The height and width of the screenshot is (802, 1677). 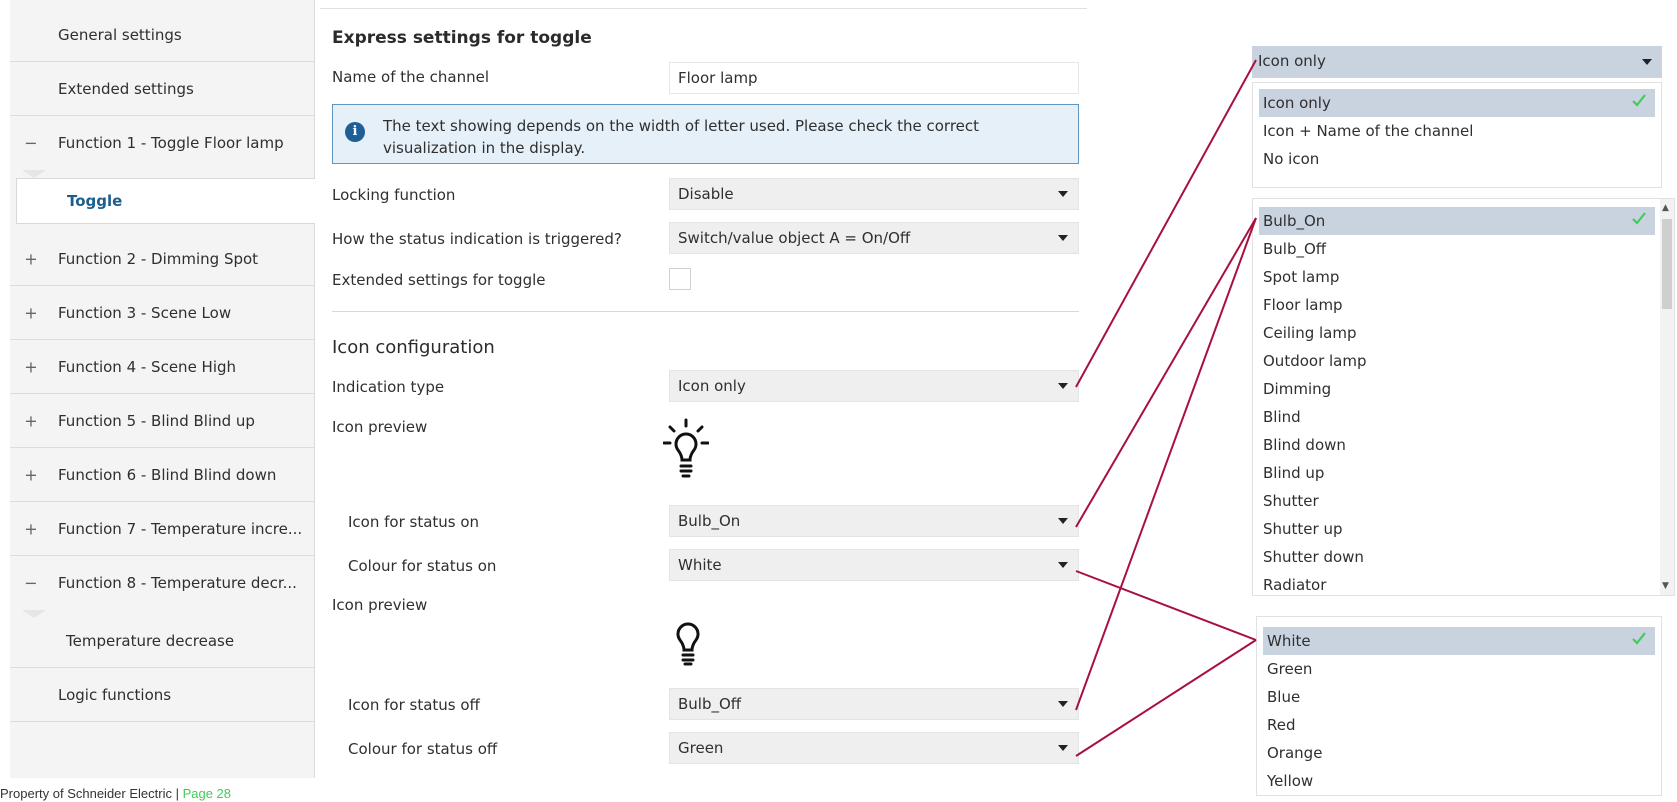 I want to click on option-blind-up: Blind up, so click(x=1291, y=473).